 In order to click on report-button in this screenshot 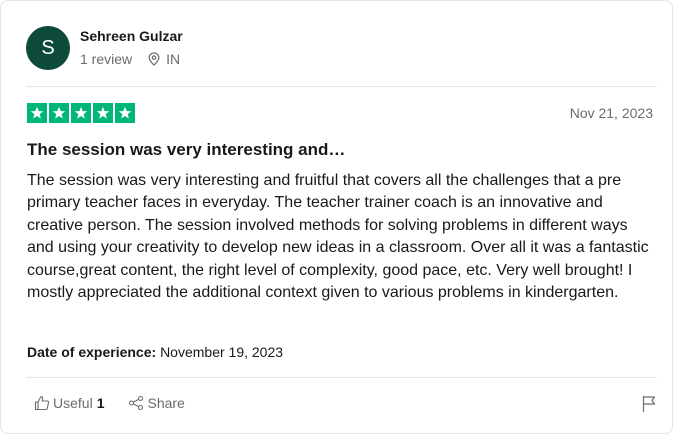, I will do `click(649, 406)`.